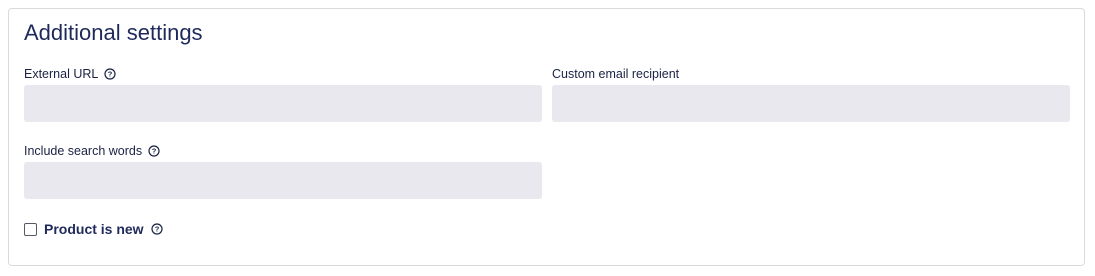 This screenshot has width=1095, height=276. Describe the element at coordinates (283, 180) in the screenshot. I see `include-search-words-input` at that location.